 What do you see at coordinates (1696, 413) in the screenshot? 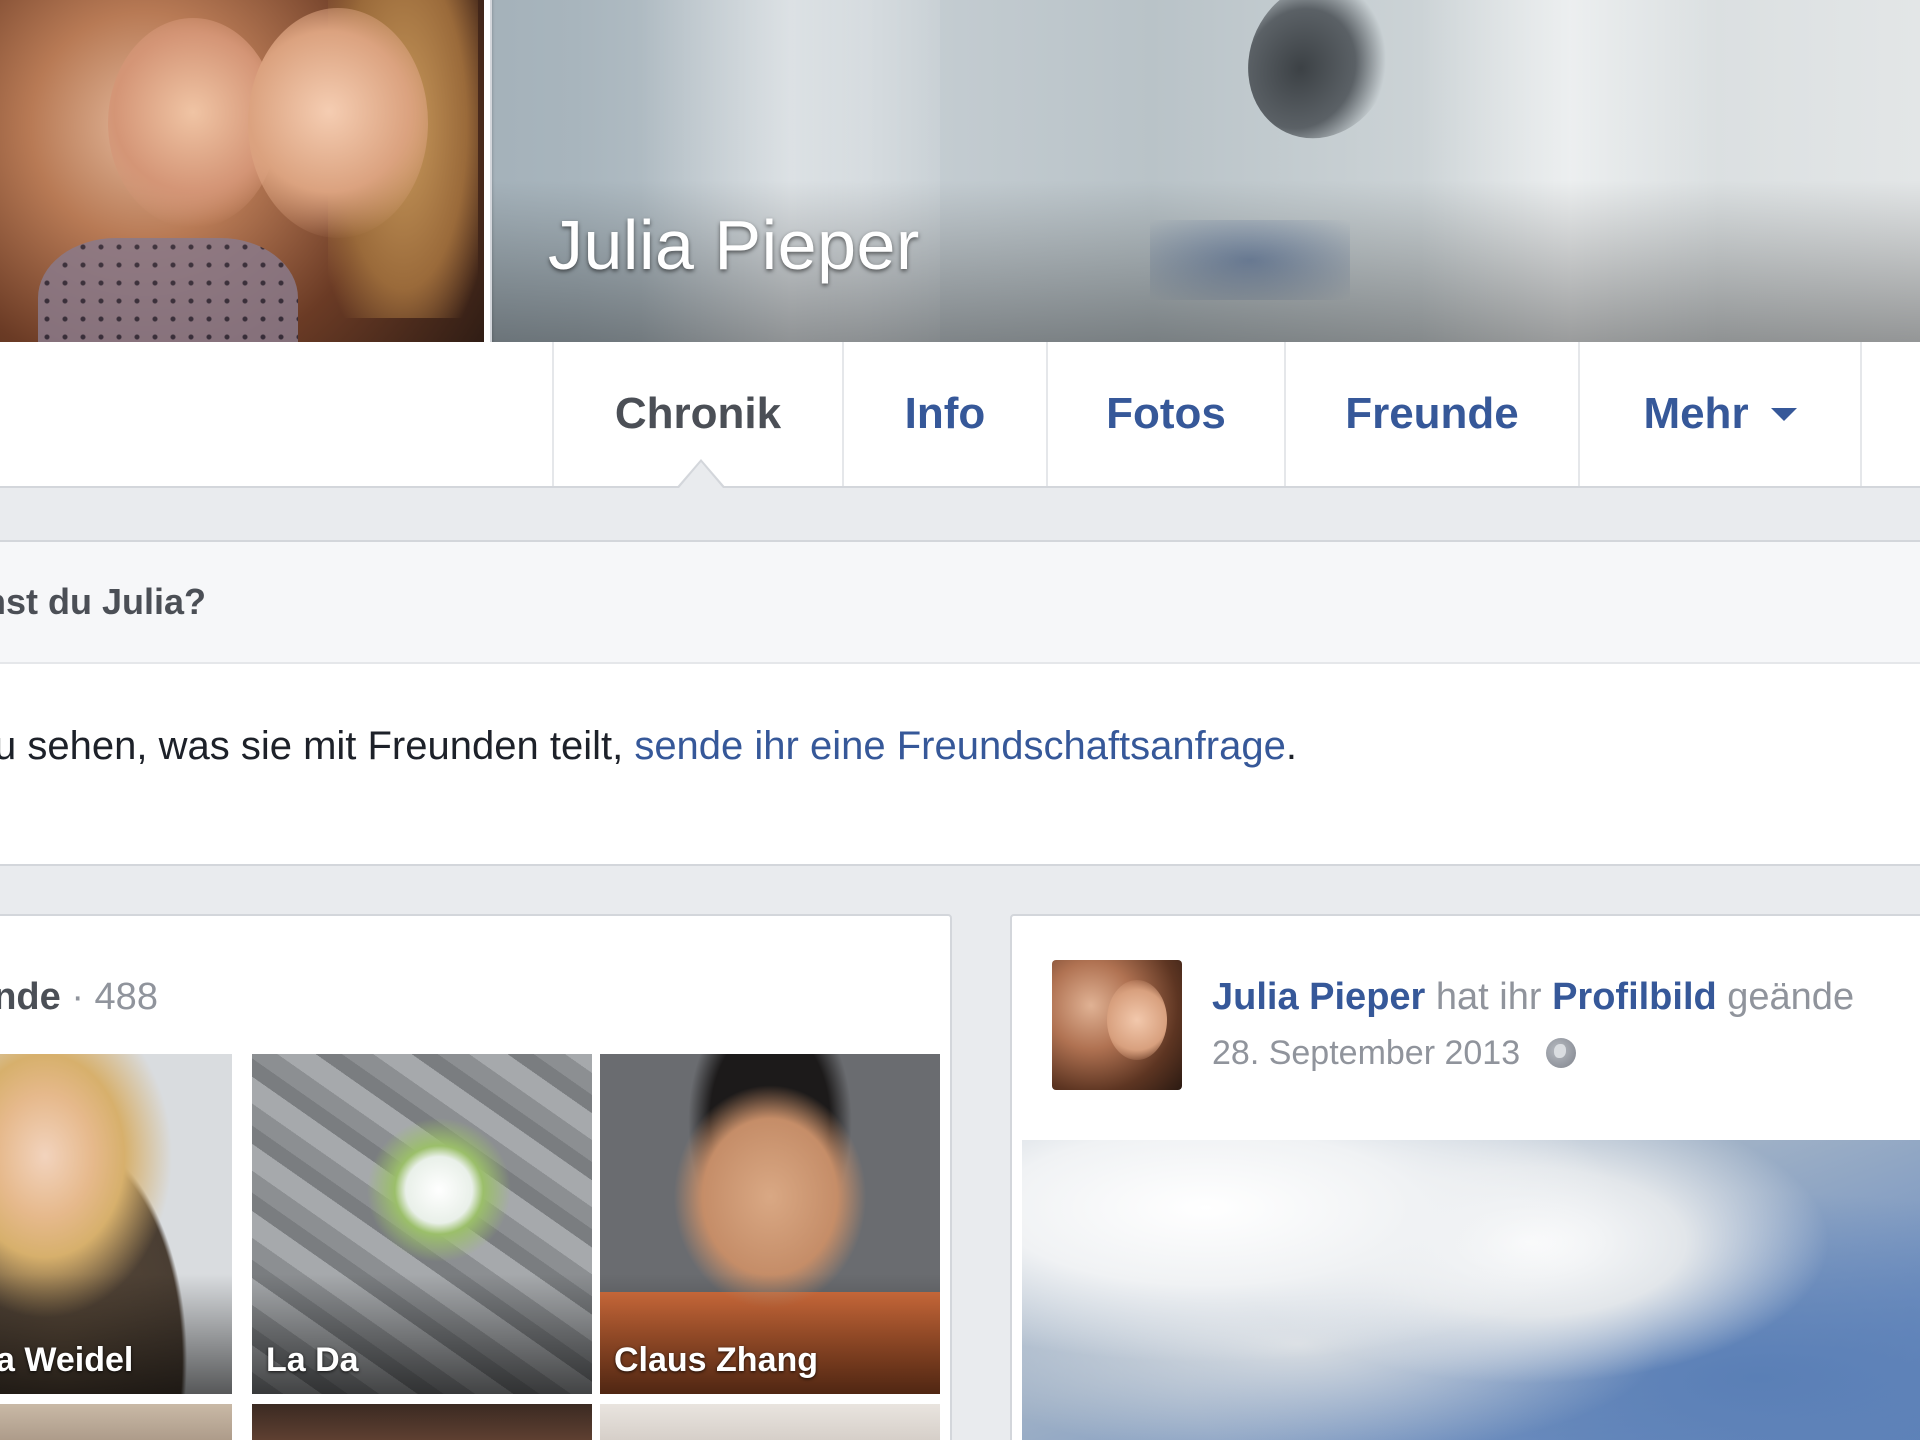
I see `tab-label: Mehr` at bounding box center [1696, 413].